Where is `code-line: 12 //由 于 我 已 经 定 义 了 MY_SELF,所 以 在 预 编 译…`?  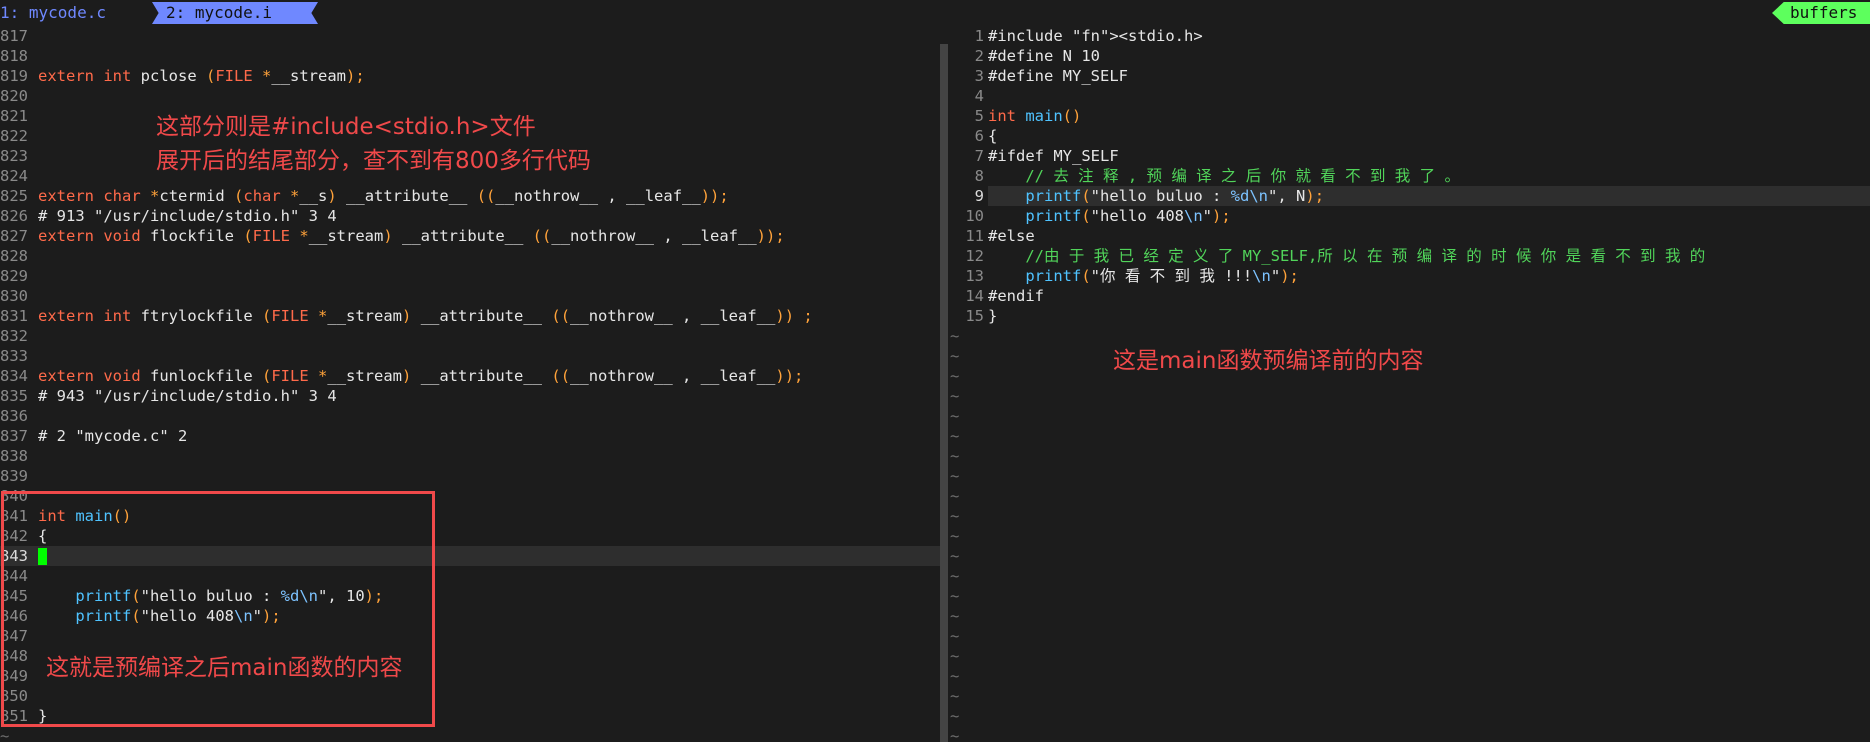
code-line: 12 //由 于 我 已 经 定 义 了 MY_SELF,所 以 在 预 编 译… is located at coordinates (1410, 256).